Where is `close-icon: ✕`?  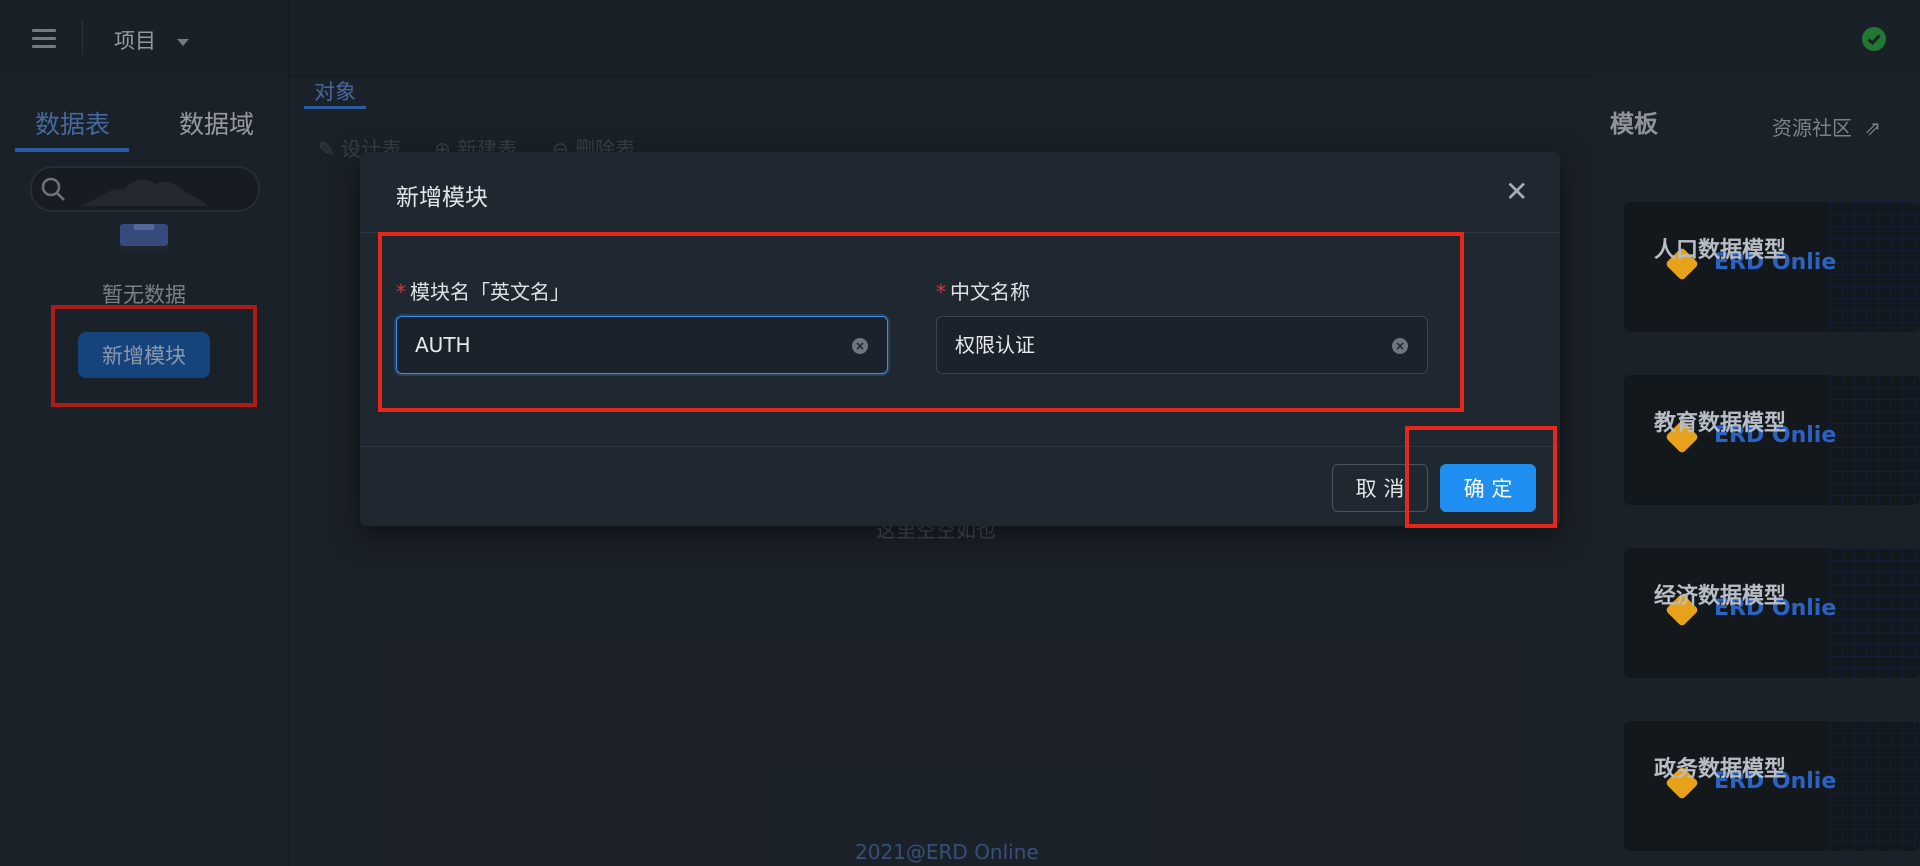
close-icon: ✕ is located at coordinates (1516, 192).